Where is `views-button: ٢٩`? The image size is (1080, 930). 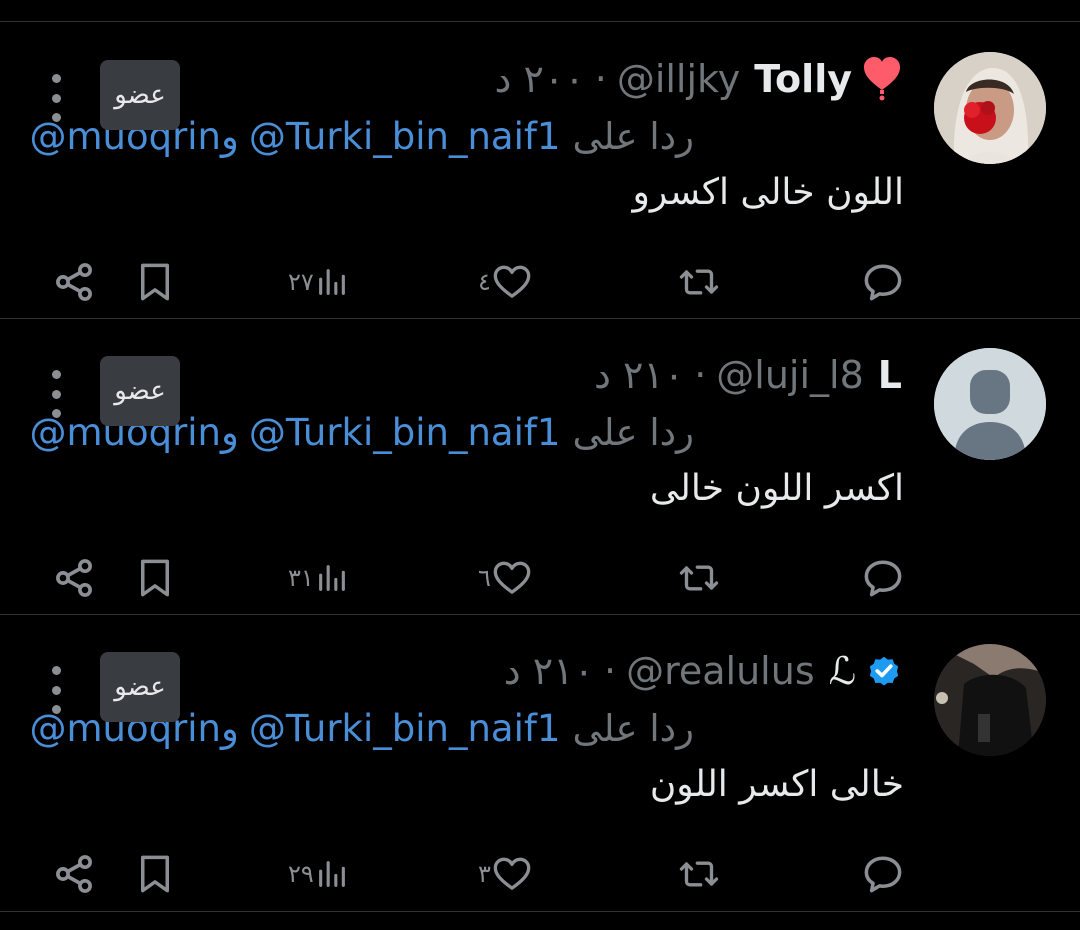
views-button: ٢٩ is located at coordinates (319, 874).